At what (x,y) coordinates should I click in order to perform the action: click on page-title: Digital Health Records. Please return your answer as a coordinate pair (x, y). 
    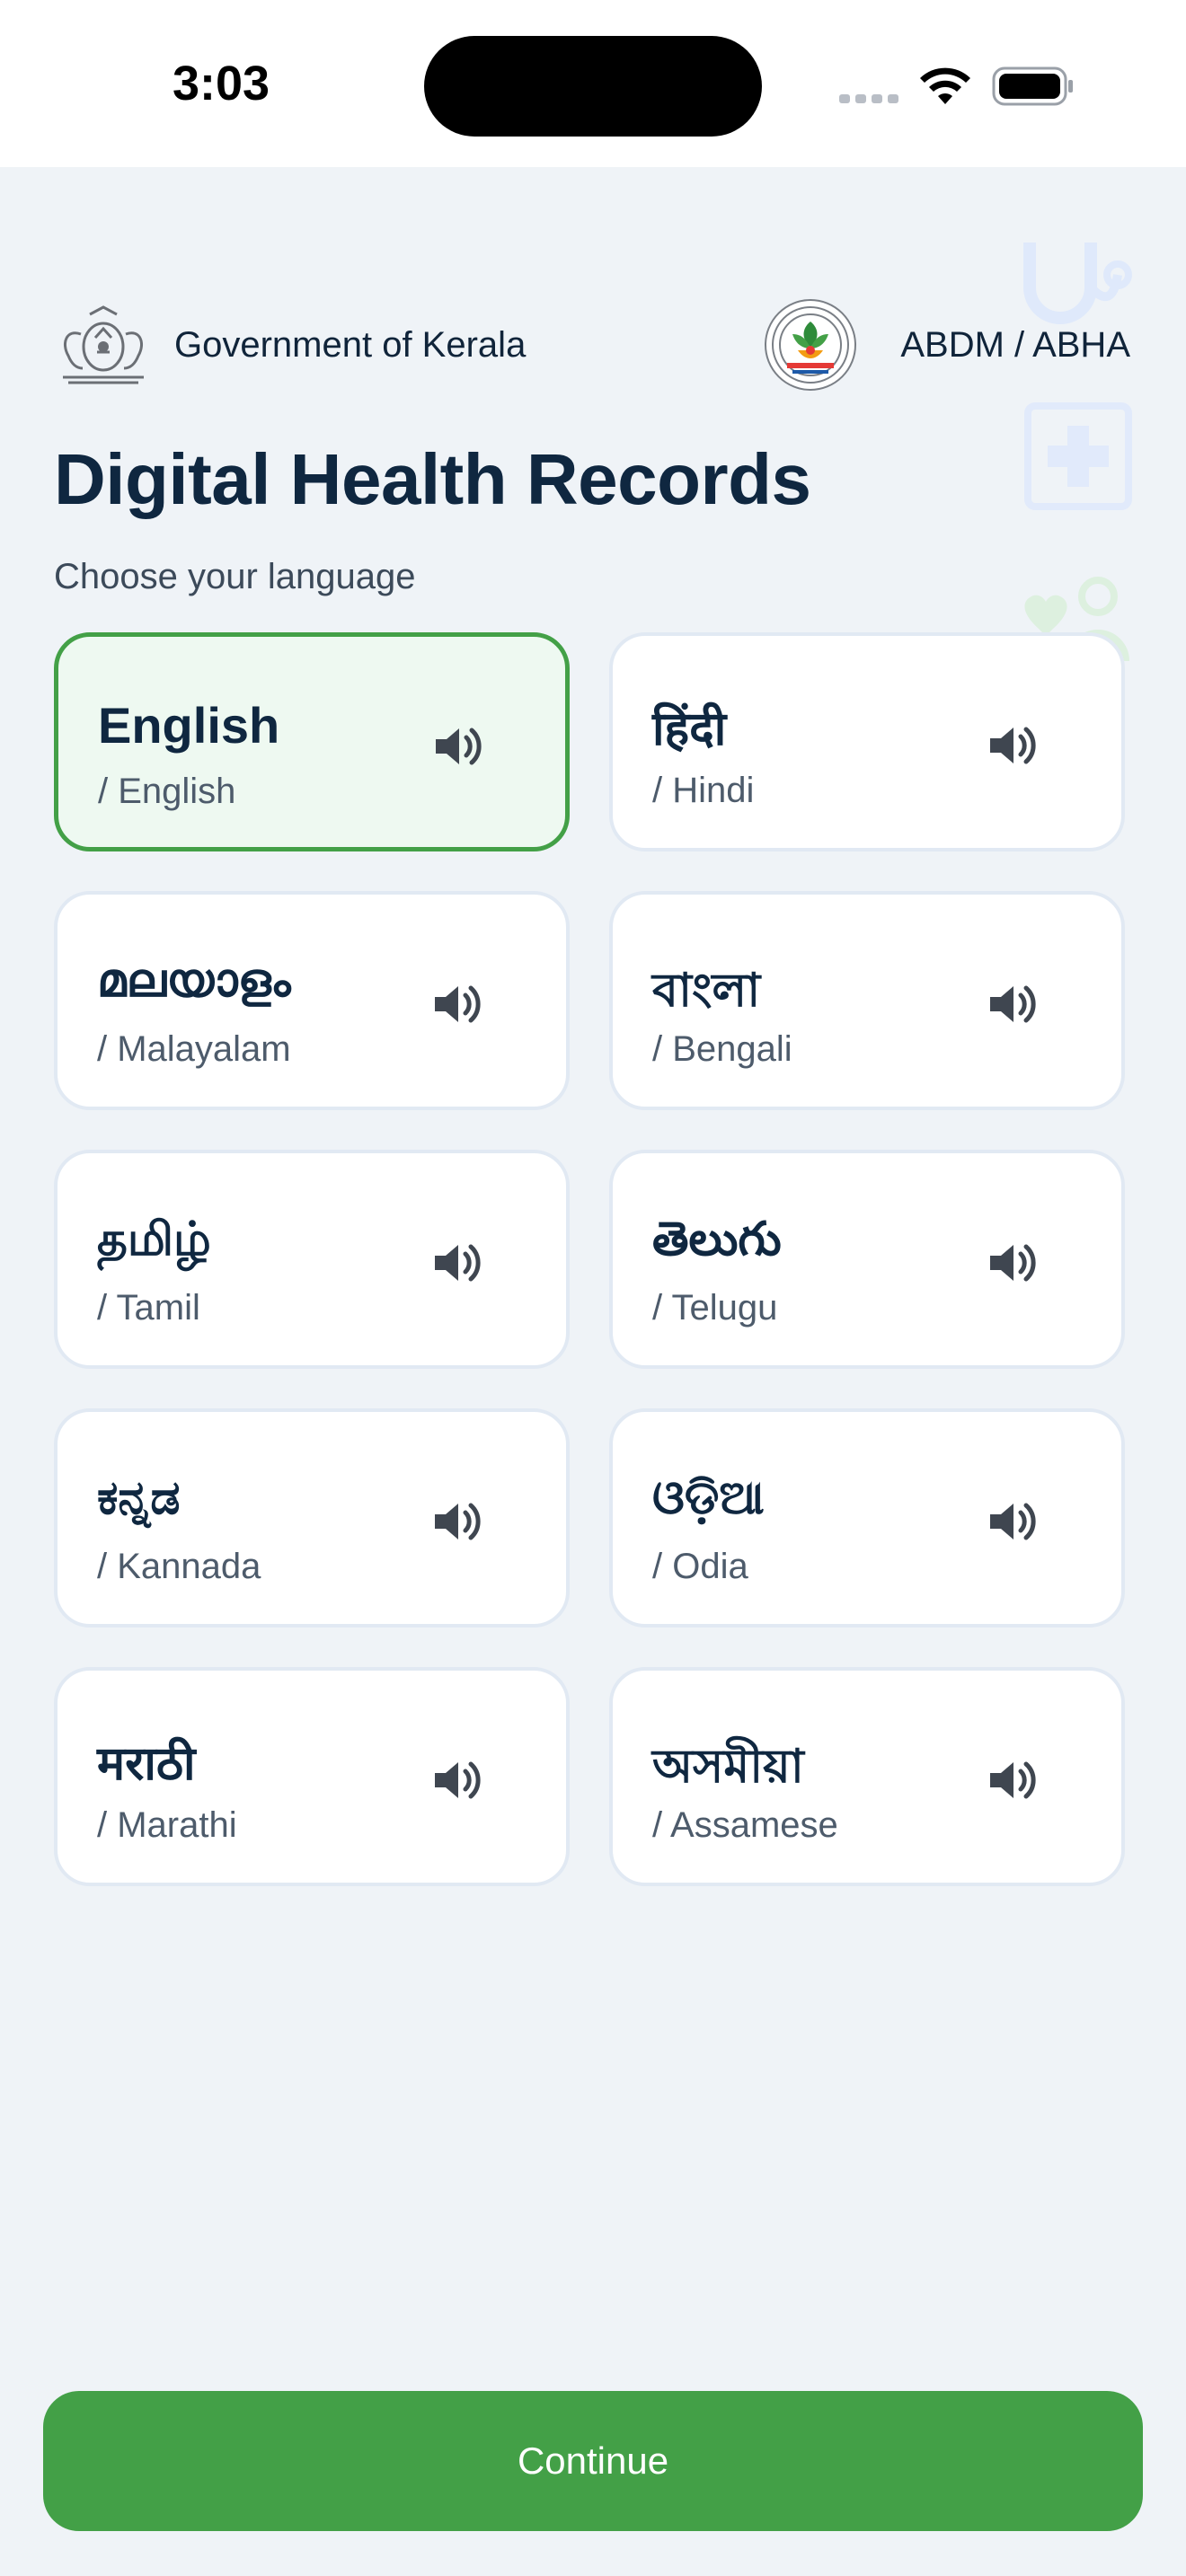
    Looking at the image, I should click on (432, 479).